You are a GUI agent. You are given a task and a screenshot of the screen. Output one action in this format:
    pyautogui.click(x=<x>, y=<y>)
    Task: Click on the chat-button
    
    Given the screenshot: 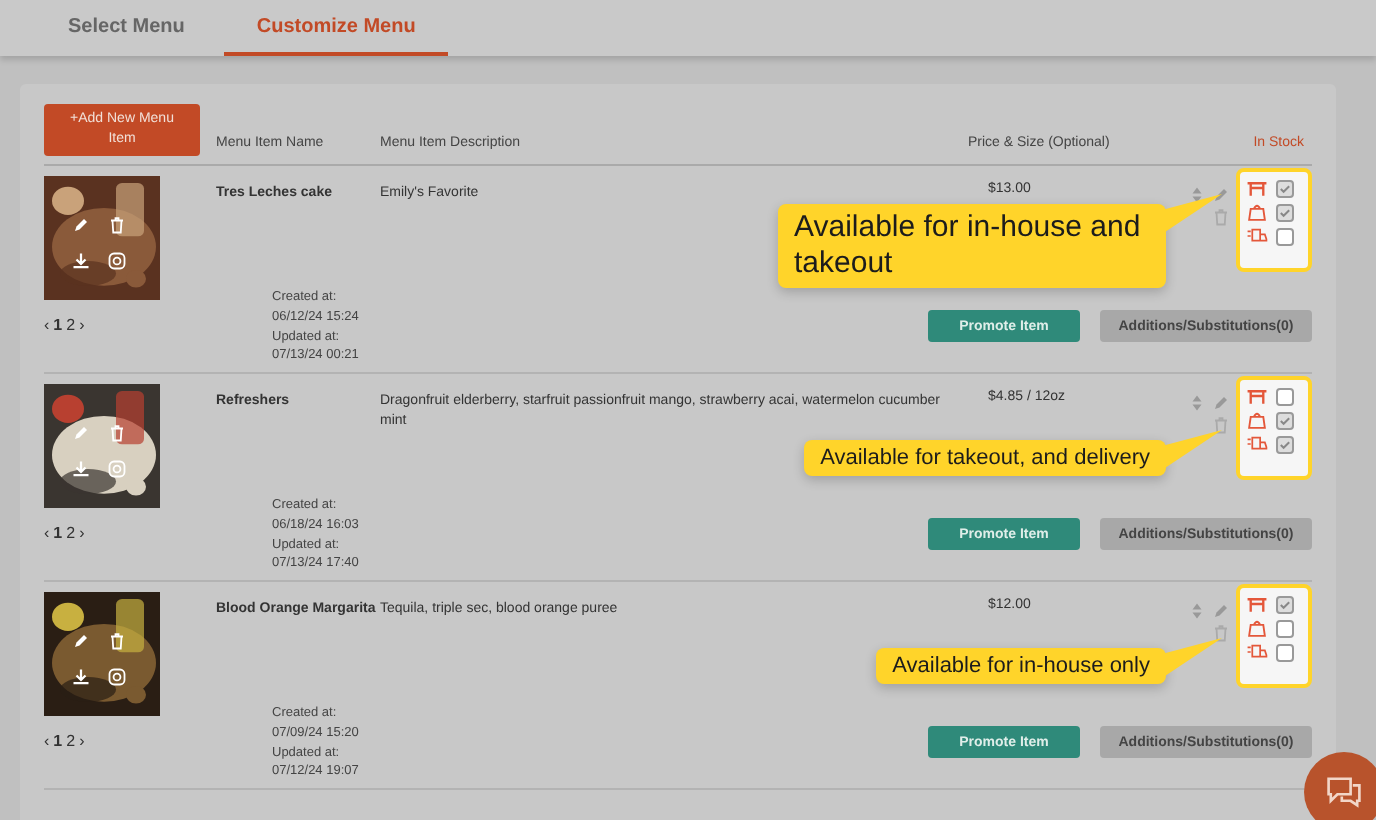 What is the action you would take?
    pyautogui.click(x=1340, y=786)
    